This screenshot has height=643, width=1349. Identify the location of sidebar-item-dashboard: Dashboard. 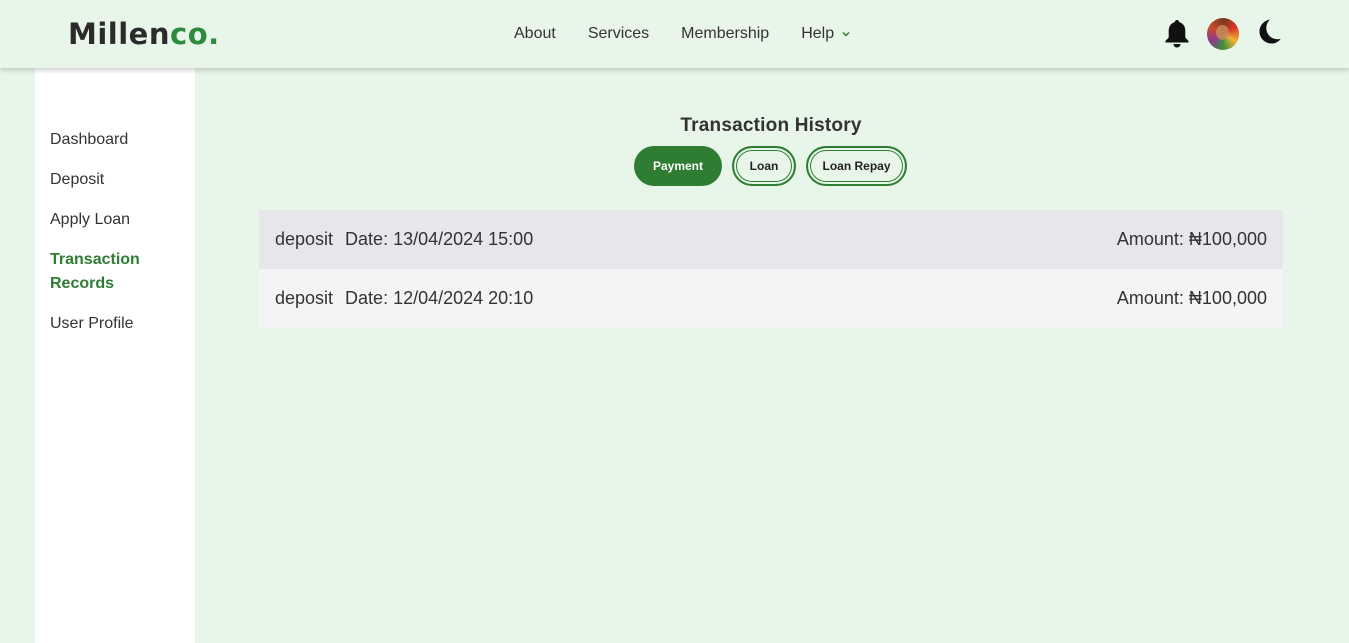
(120, 140).